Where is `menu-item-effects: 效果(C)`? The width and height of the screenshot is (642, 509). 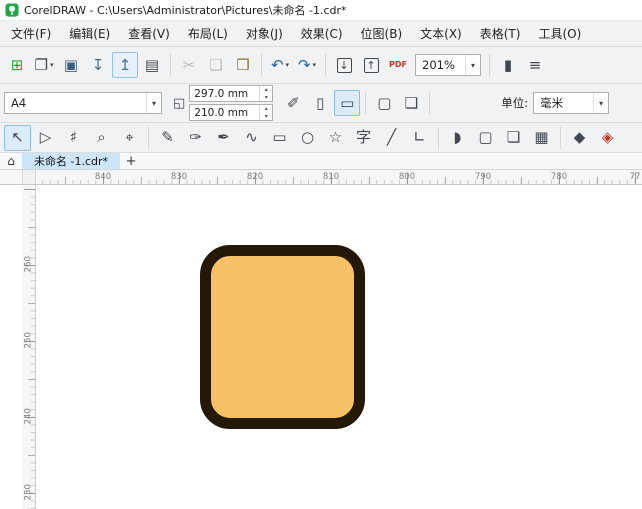
menu-item-effects: 效果(C) is located at coordinates (322, 33).